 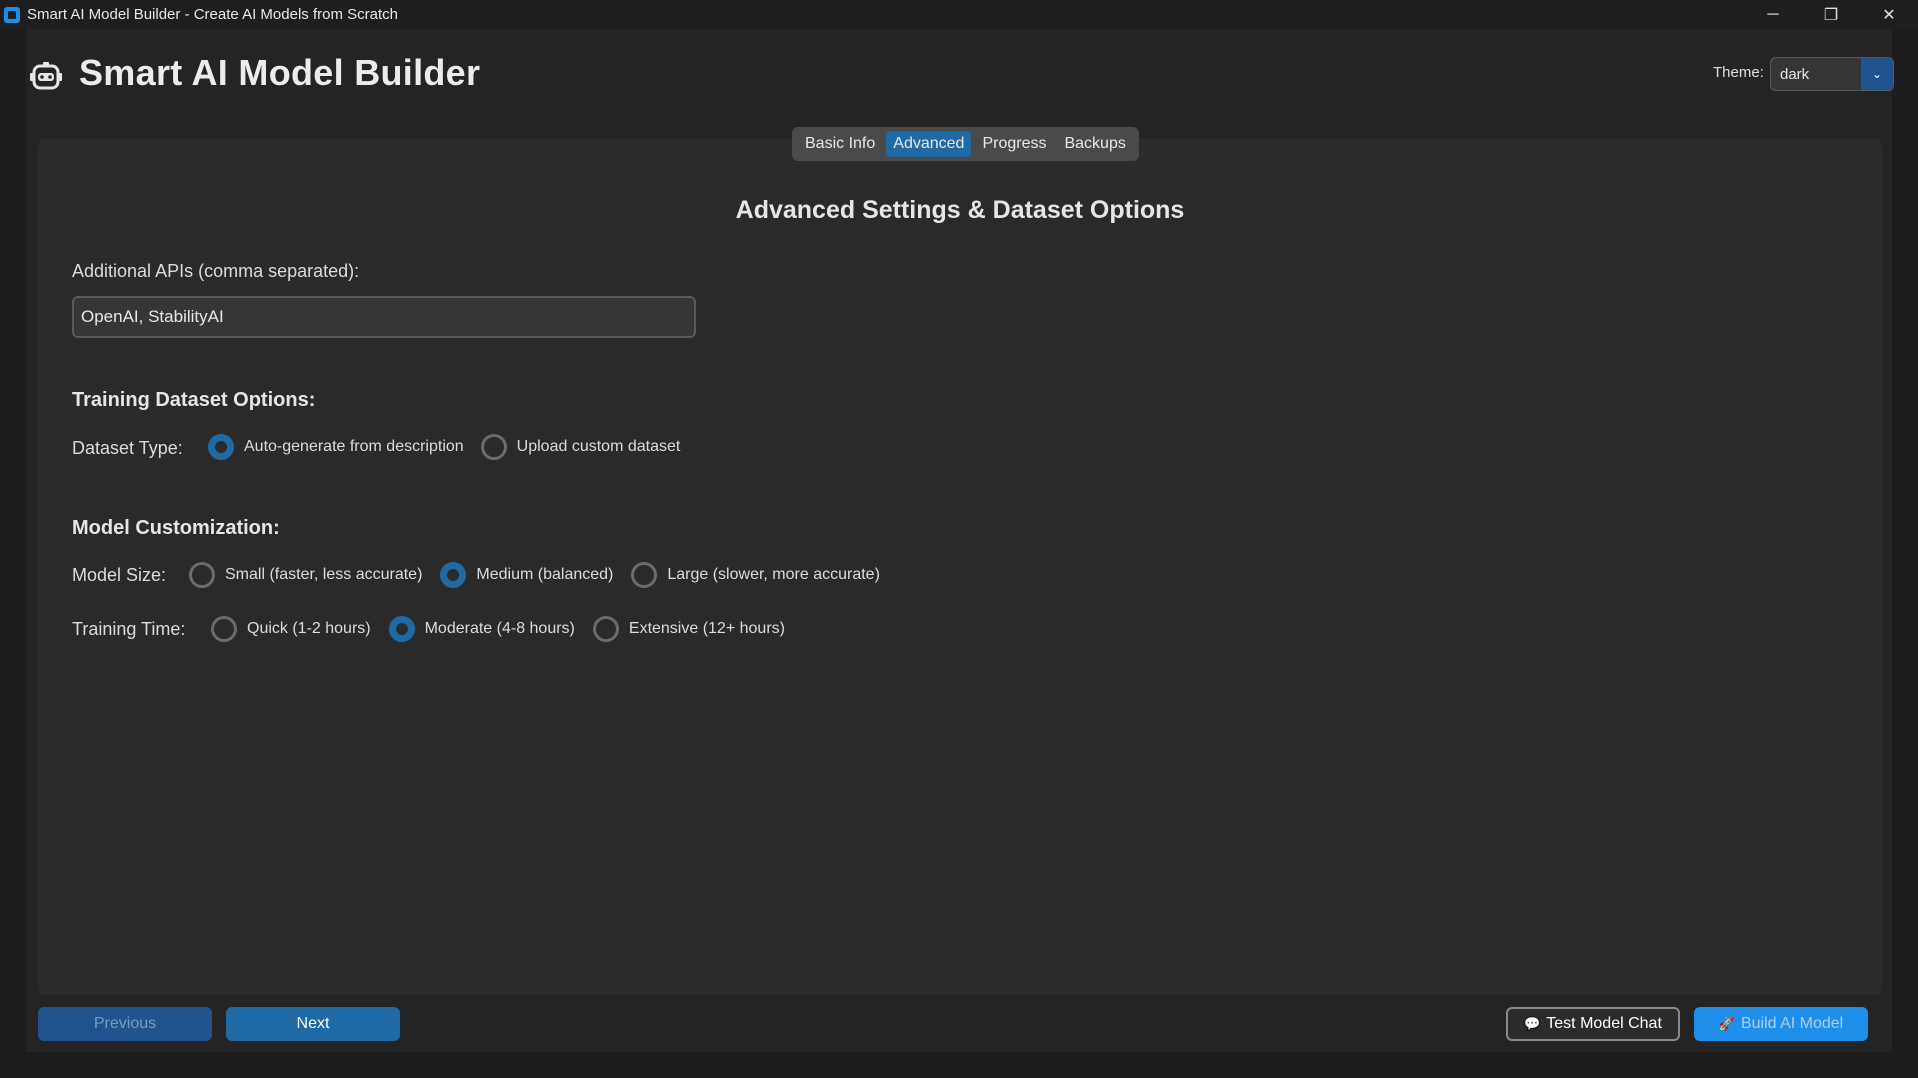 I want to click on theme-label: Theme:, so click(x=1738, y=72).